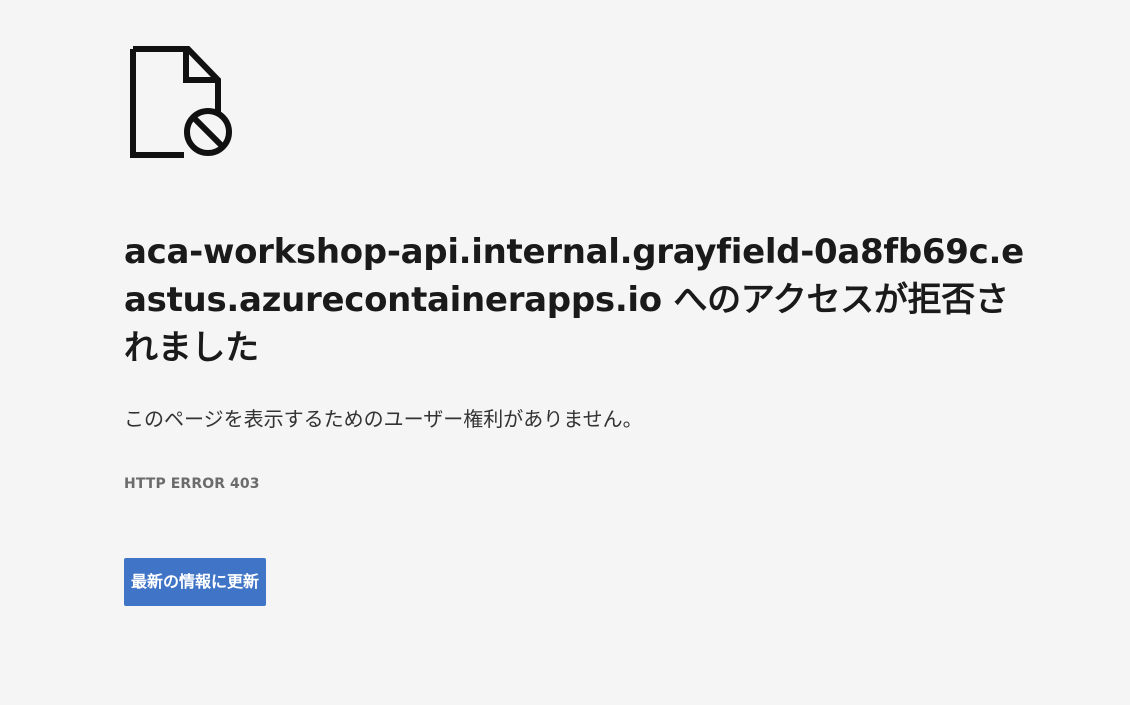 The width and height of the screenshot is (1130, 705). Describe the element at coordinates (192, 484) in the screenshot. I see `error-code: HTTP ERROR 403` at that location.